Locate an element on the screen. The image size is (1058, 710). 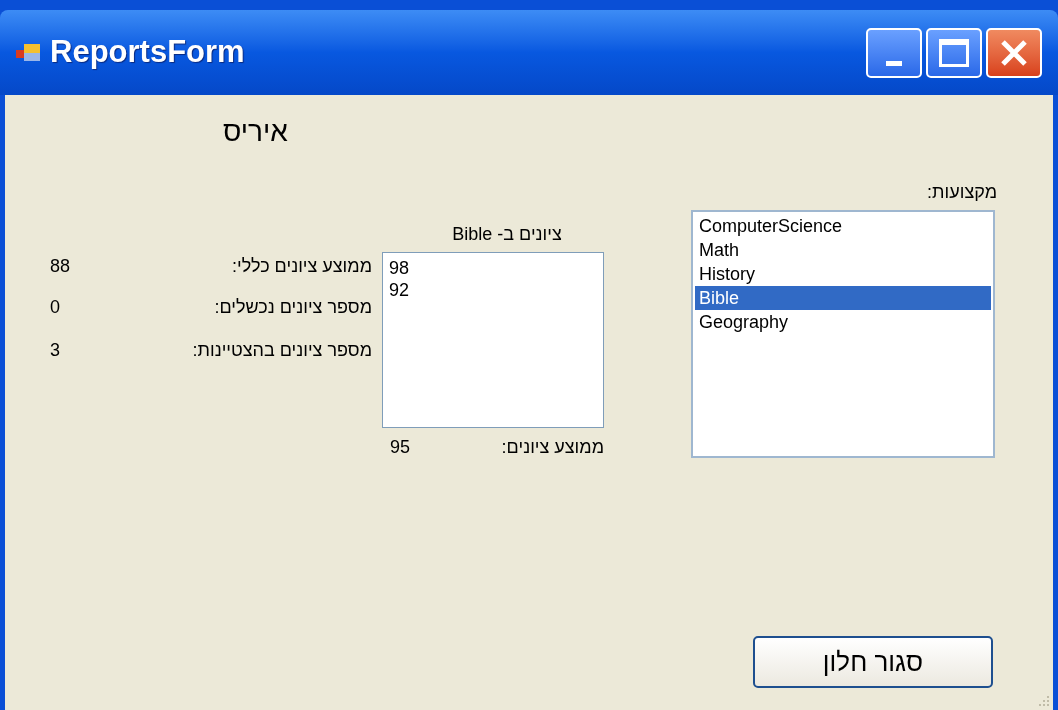
stat-value: 0 is located at coordinates (55, 307).